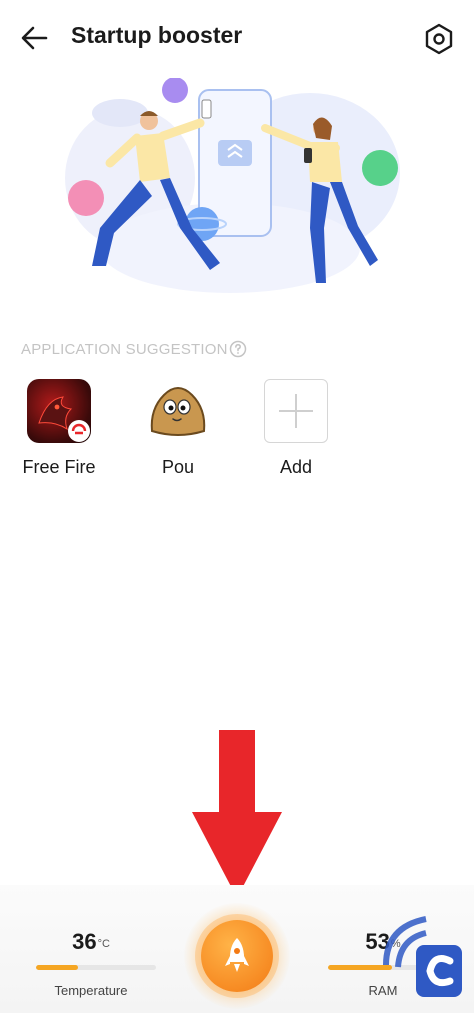 This screenshot has height=1013, width=474. I want to click on settings-hexagon-icon, so click(439, 39).